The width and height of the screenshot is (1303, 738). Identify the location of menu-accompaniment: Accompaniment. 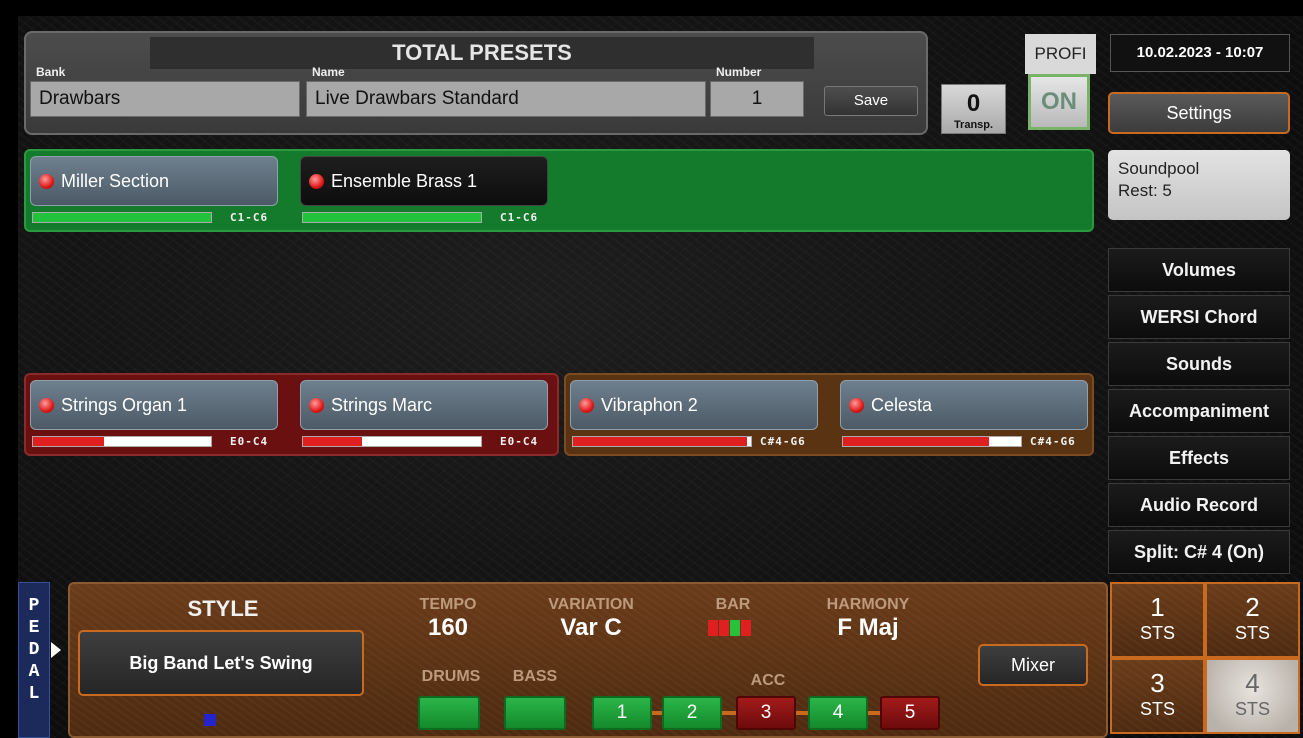
(1199, 411).